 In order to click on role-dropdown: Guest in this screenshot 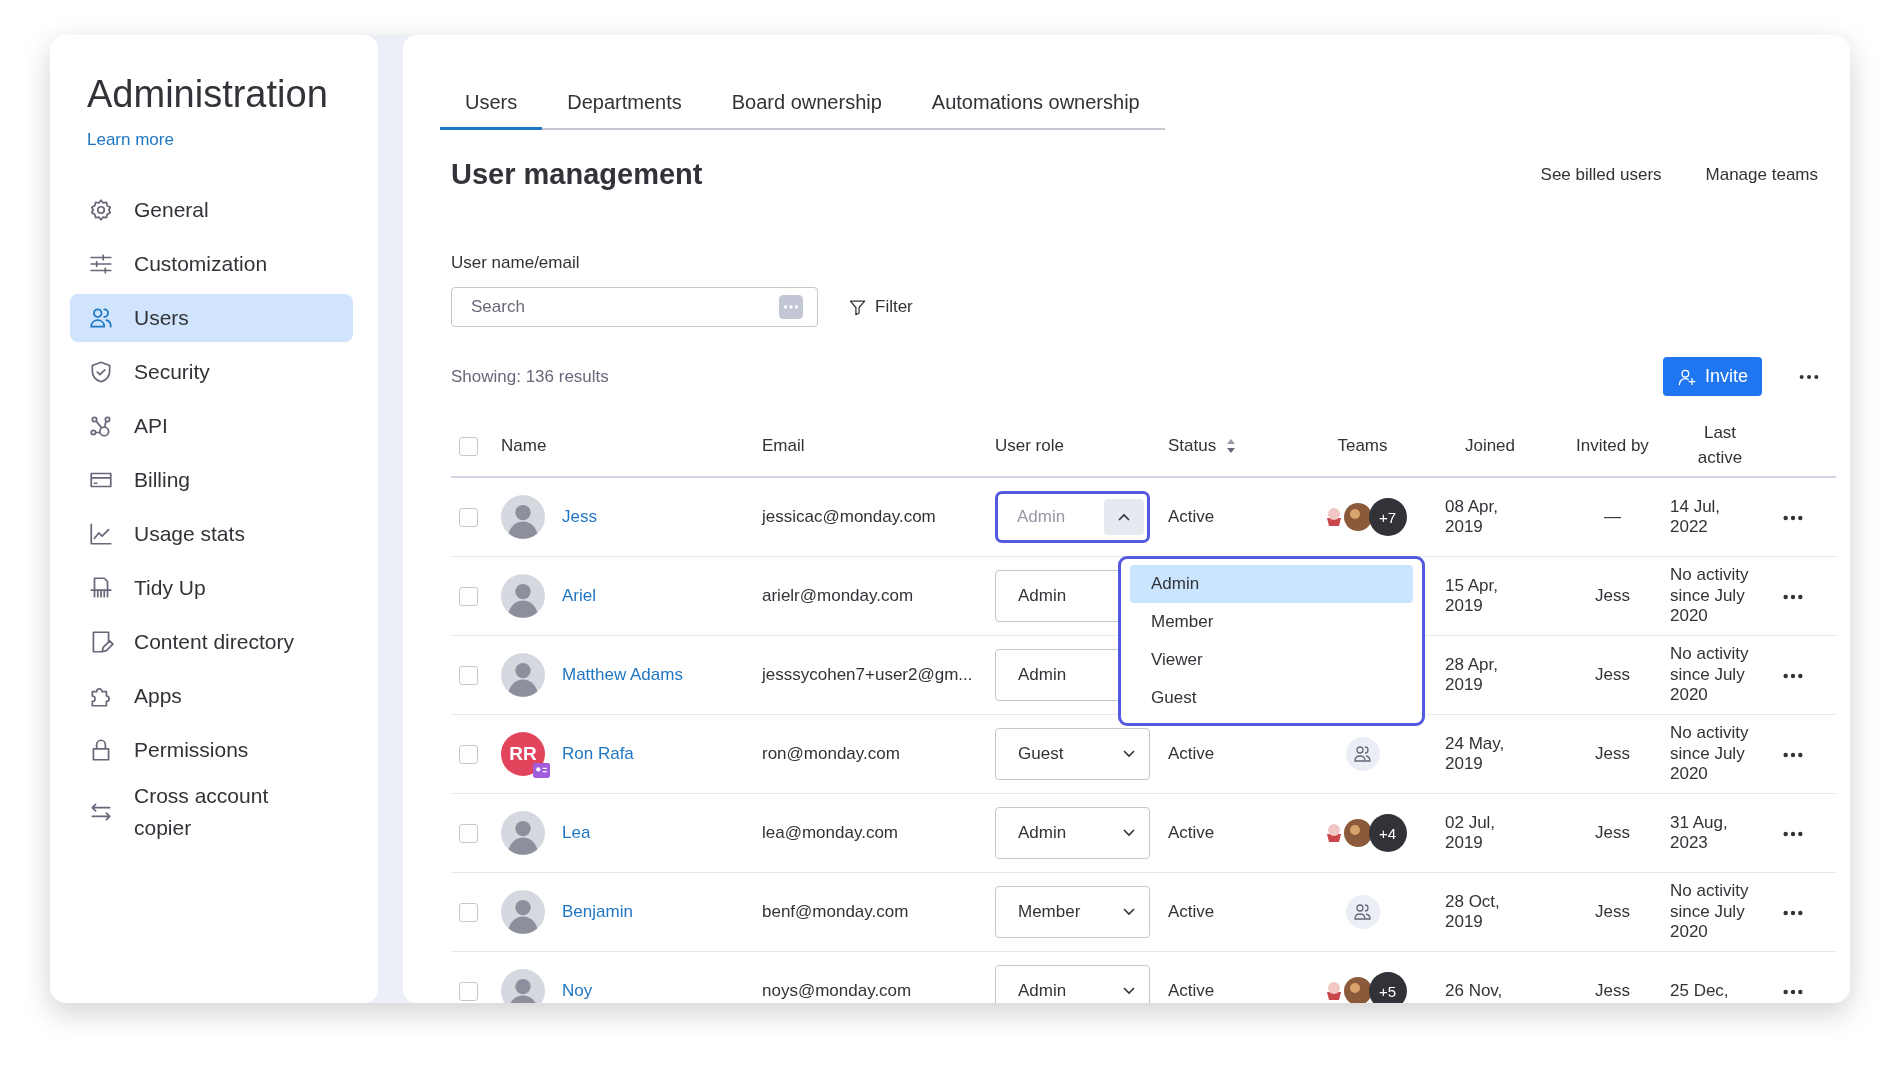, I will do `click(1072, 754)`.